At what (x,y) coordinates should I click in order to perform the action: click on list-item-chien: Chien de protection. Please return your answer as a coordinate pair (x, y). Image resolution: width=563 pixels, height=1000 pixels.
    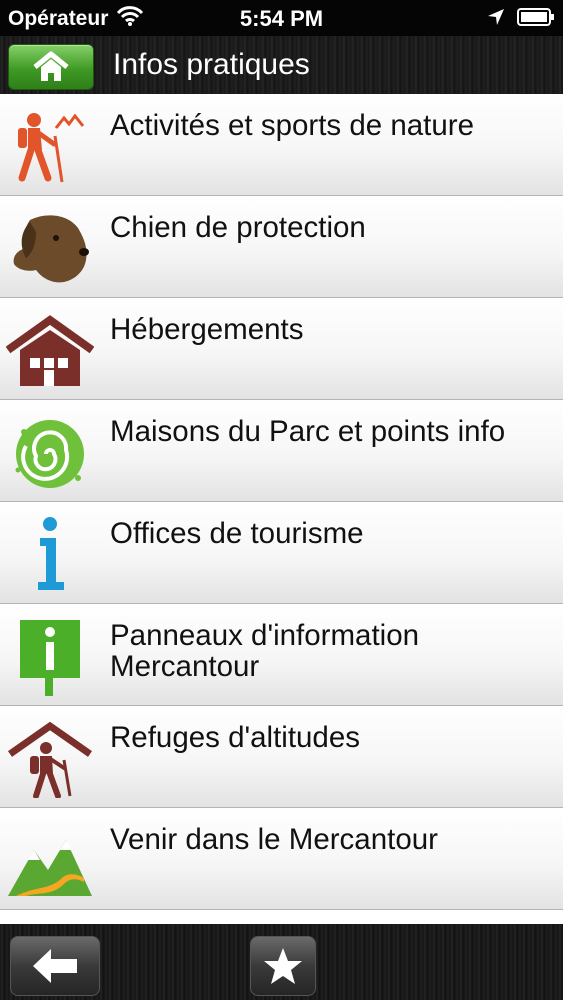
    Looking at the image, I should click on (281, 247).